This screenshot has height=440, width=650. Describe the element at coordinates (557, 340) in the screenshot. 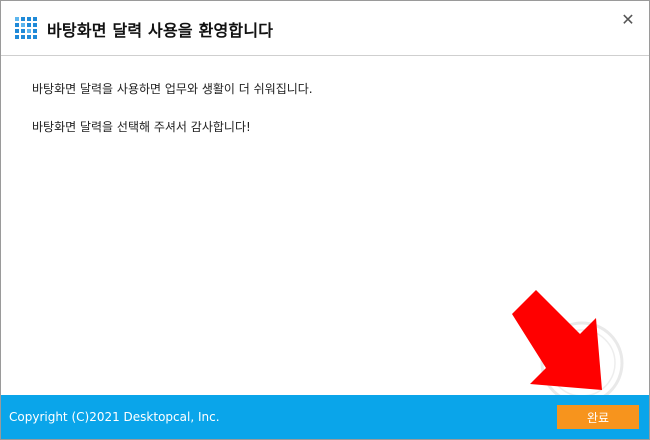

I see `red-arrow-annotation` at that location.